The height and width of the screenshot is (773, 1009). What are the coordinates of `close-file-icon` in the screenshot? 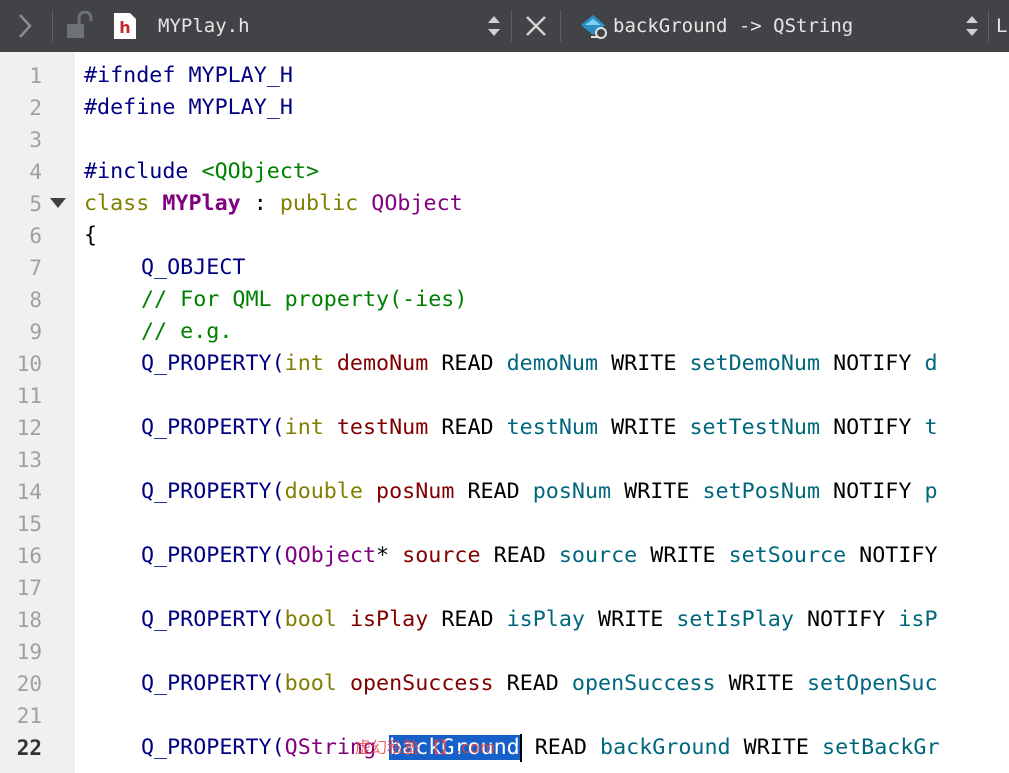 It's located at (536, 26).